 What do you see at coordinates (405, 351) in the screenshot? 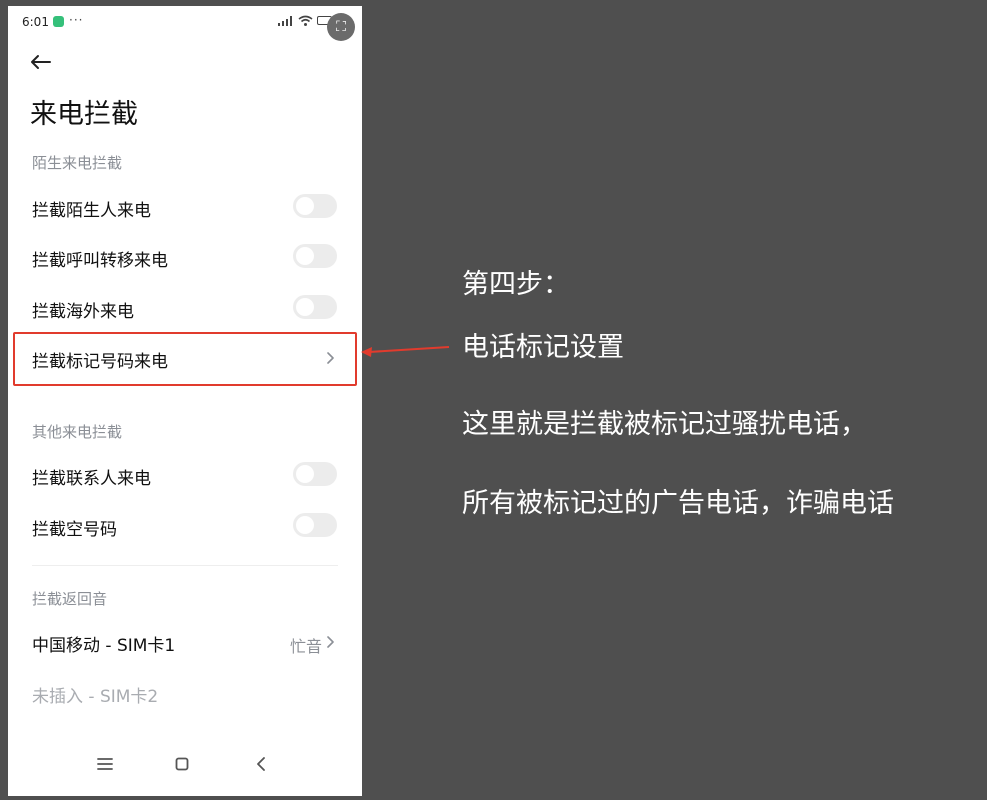
I see `pointer-arrow-icon` at bounding box center [405, 351].